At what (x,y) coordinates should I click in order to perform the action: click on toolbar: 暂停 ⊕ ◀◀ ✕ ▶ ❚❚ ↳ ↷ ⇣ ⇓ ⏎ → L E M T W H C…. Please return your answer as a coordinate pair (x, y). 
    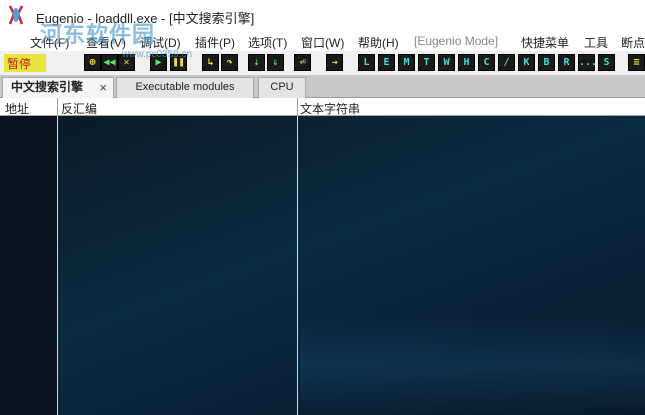
    Looking at the image, I should click on (322, 63).